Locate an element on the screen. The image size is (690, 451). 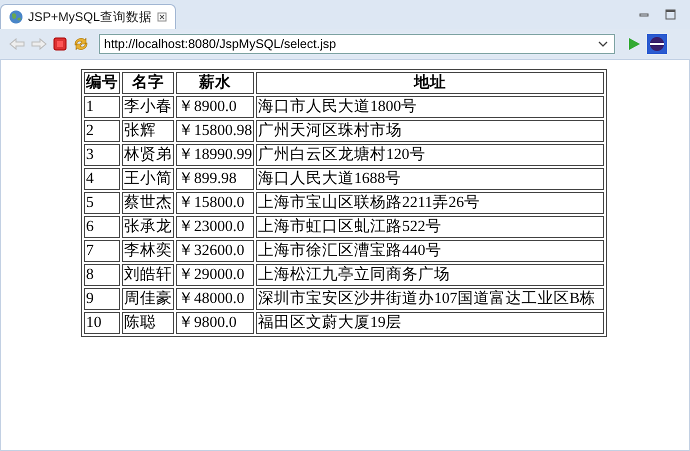
table-cell: 8 is located at coordinates (102, 275).